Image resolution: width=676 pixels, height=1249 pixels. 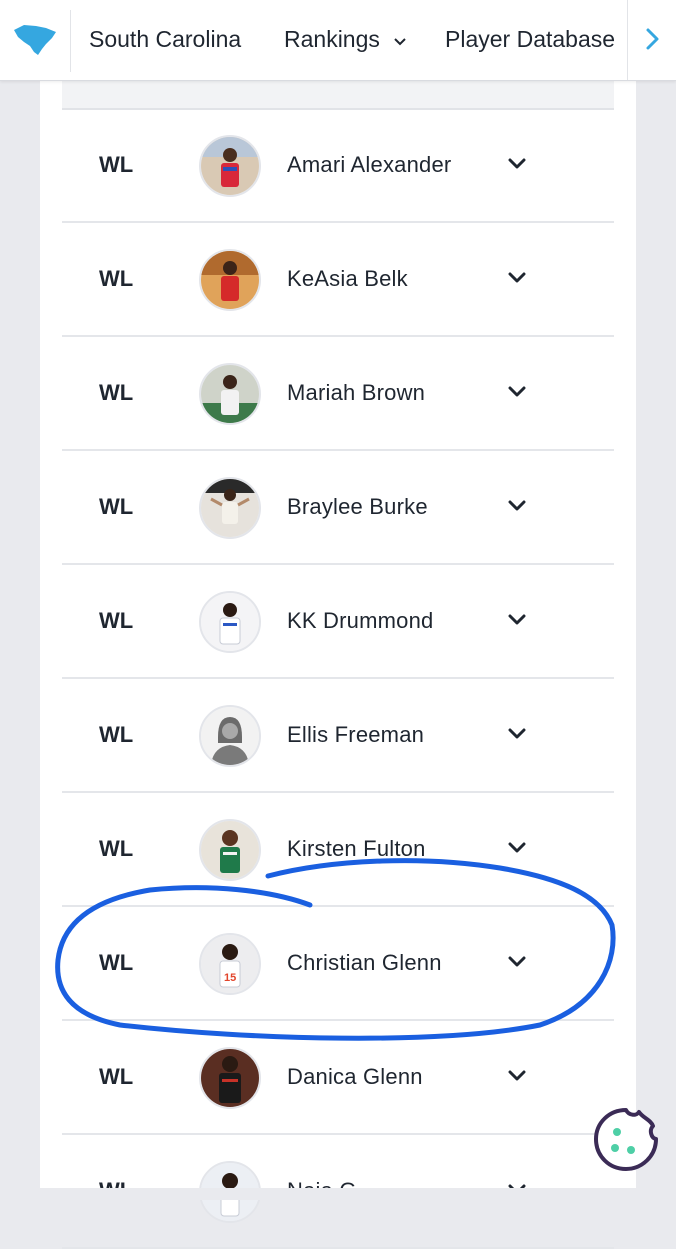 What do you see at coordinates (338, 95) in the screenshot?
I see `table-header` at bounding box center [338, 95].